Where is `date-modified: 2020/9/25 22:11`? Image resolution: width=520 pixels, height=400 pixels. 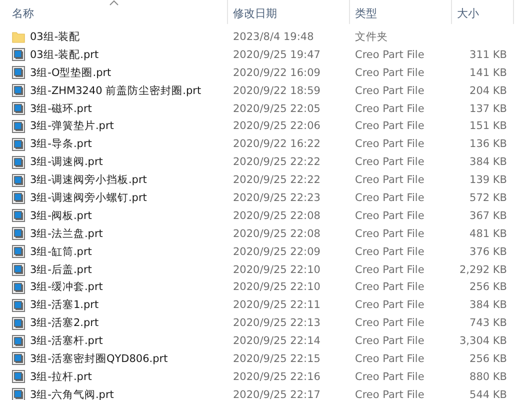
date-modified: 2020/9/25 22:11 is located at coordinates (277, 305).